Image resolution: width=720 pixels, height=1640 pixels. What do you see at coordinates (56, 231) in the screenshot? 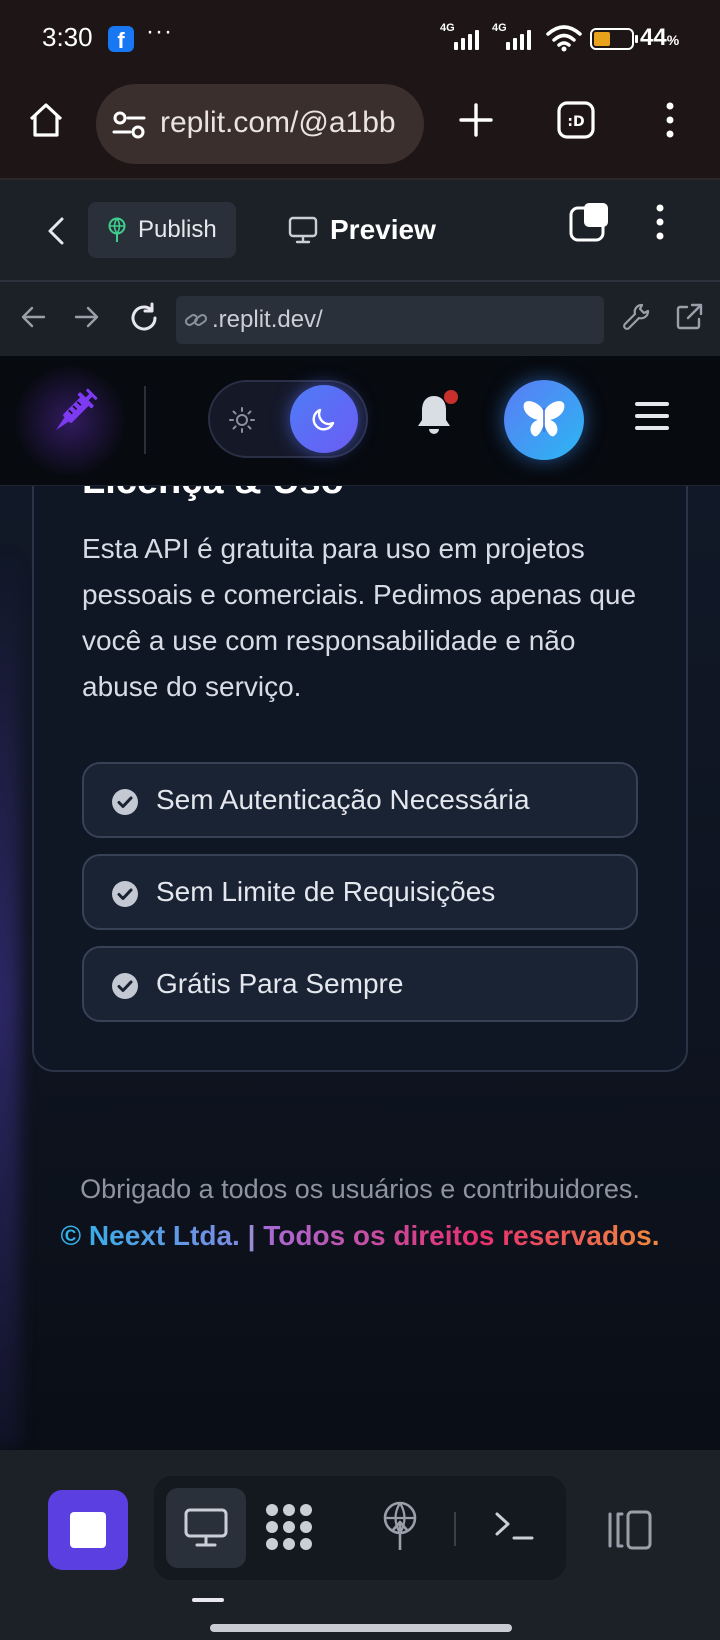
I see `back-icon` at bounding box center [56, 231].